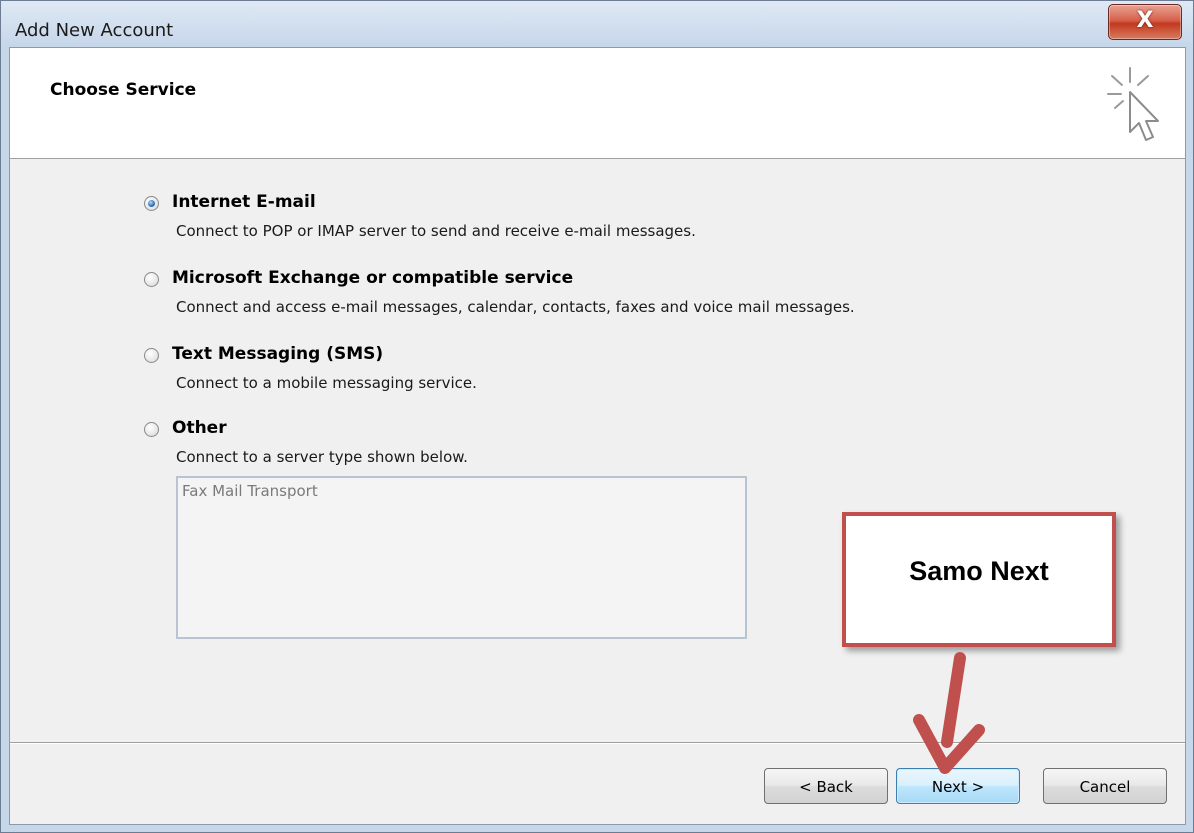 The width and height of the screenshot is (1194, 833). Describe the element at coordinates (461, 557) in the screenshot. I see `server-type-list: Fax Mail Transport` at that location.